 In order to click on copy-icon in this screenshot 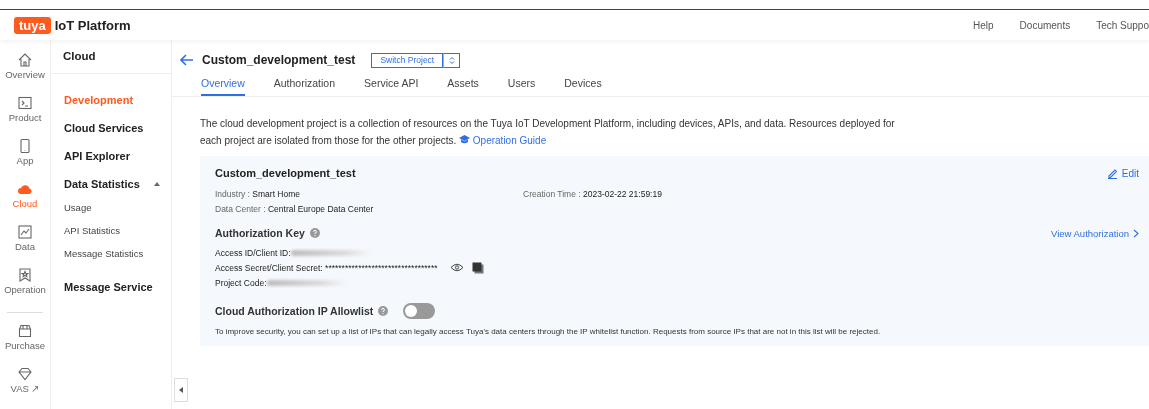, I will do `click(477, 267)`.